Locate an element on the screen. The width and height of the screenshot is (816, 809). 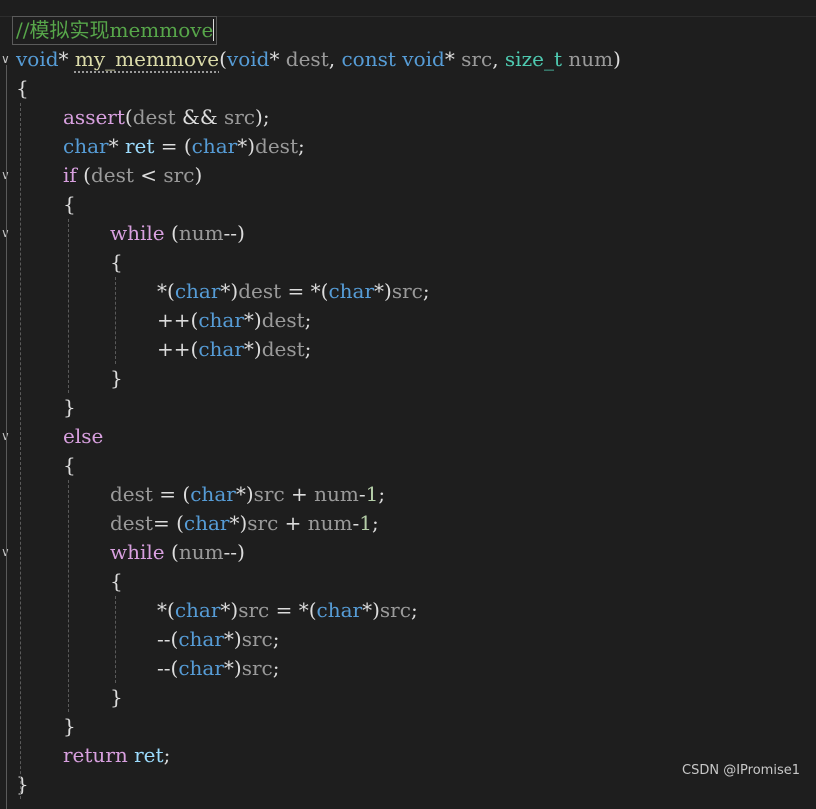
code-token: + is located at coordinates (293, 523).